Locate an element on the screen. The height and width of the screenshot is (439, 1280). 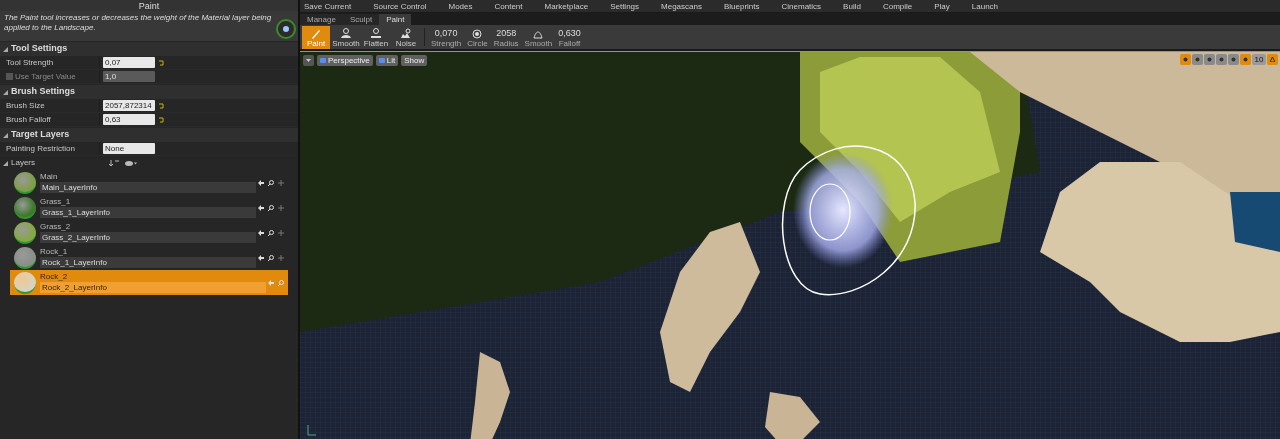
layer-item: Rock_1 Rock_1_LayerInfo is located at coordinates (149, 257).